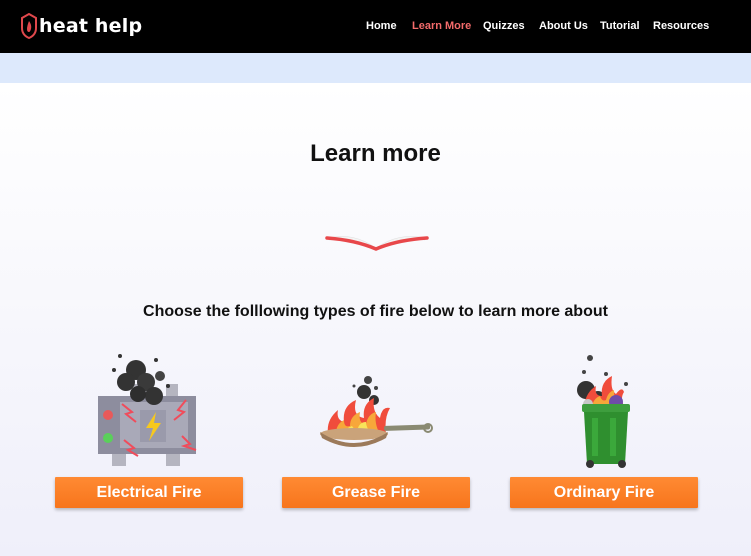 Image resolution: width=751 pixels, height=556 pixels. What do you see at coordinates (376, 492) in the screenshot?
I see `grease-fire-button: Grease Fire` at bounding box center [376, 492].